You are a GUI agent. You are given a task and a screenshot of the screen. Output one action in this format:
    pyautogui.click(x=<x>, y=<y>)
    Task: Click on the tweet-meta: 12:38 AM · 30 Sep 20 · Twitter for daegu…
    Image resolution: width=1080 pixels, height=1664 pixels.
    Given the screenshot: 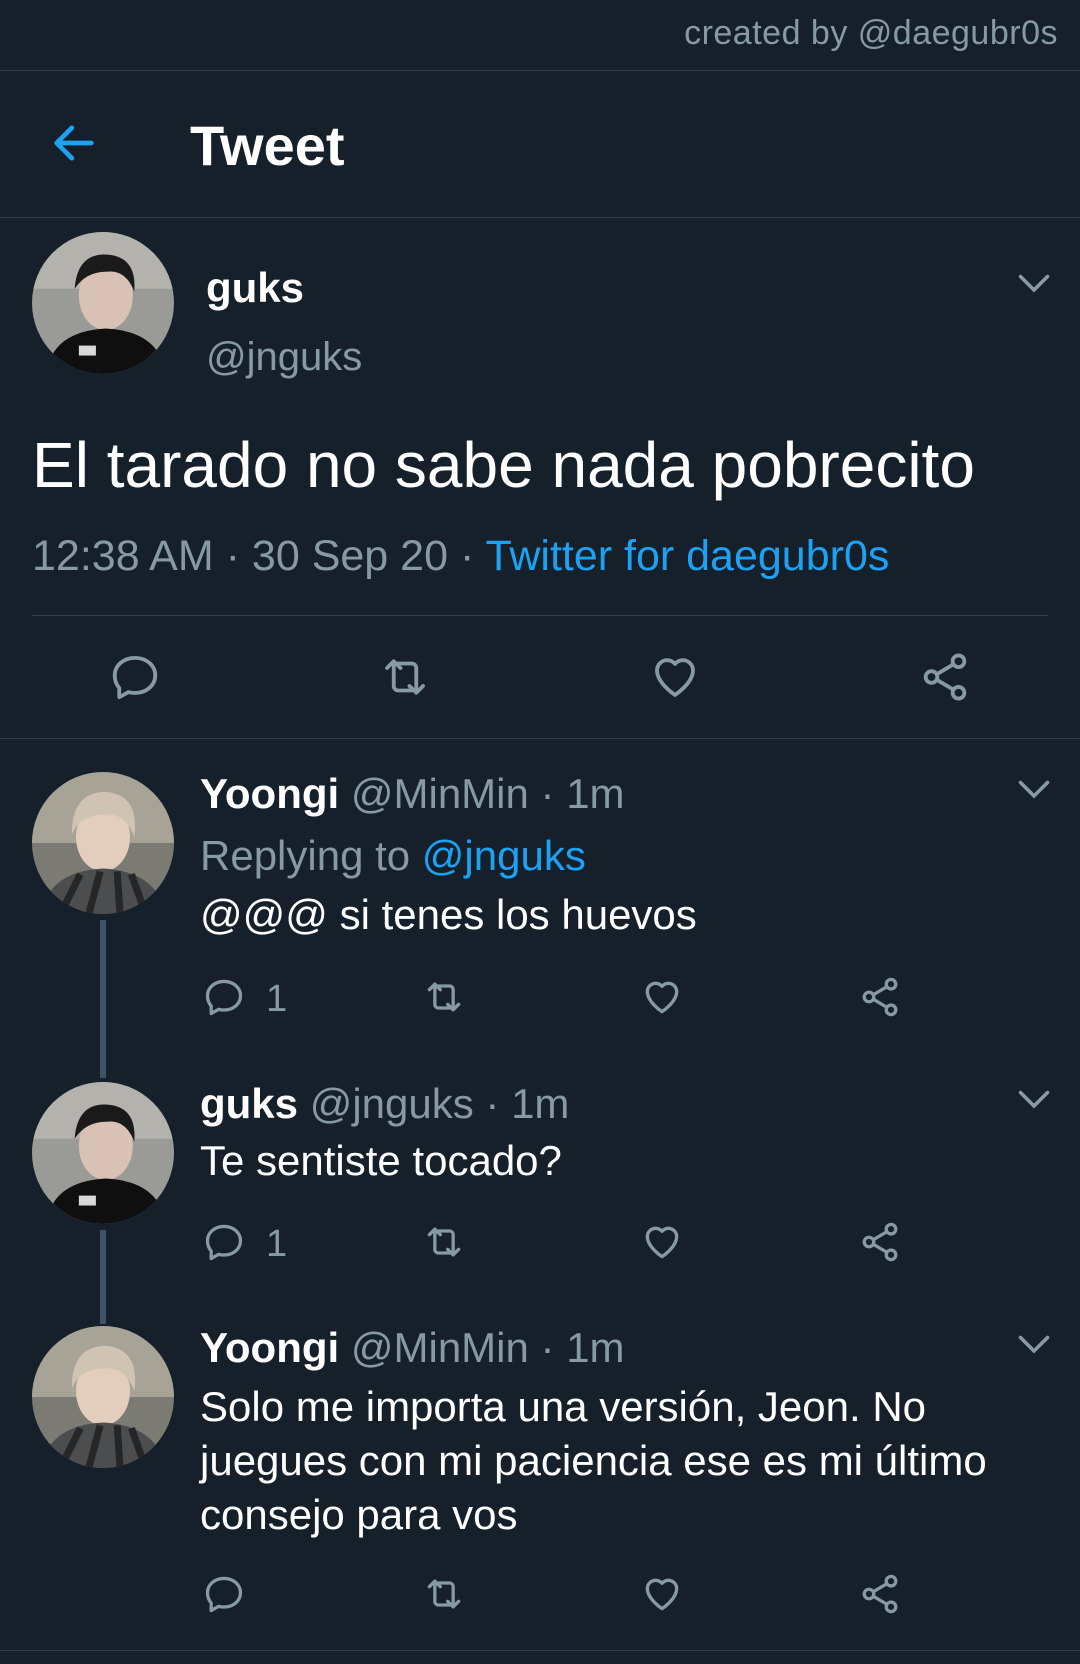 What is the action you would take?
    pyautogui.click(x=460, y=556)
    